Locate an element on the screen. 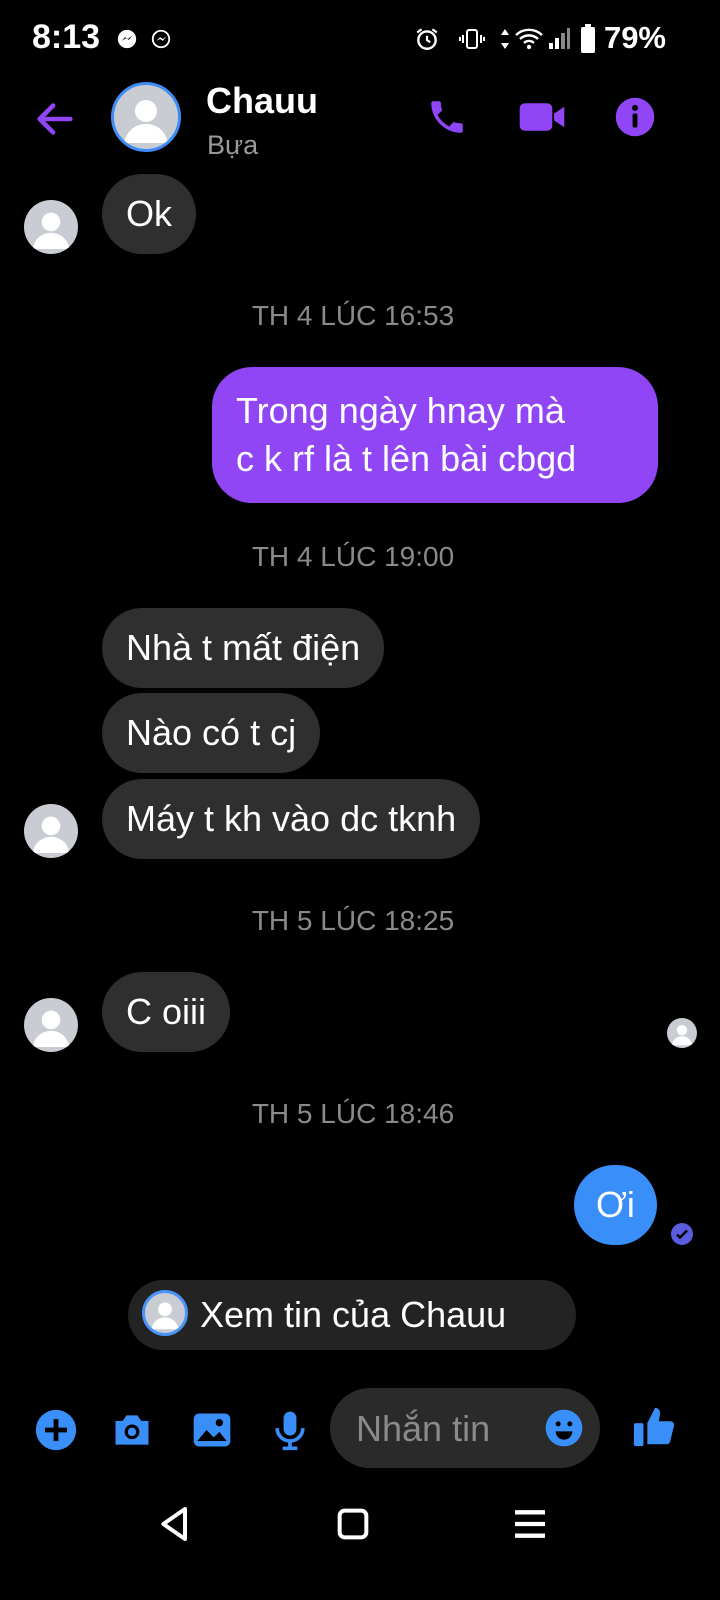 This screenshot has width=720, height=1600. contact-avatar is located at coordinates (146, 117).